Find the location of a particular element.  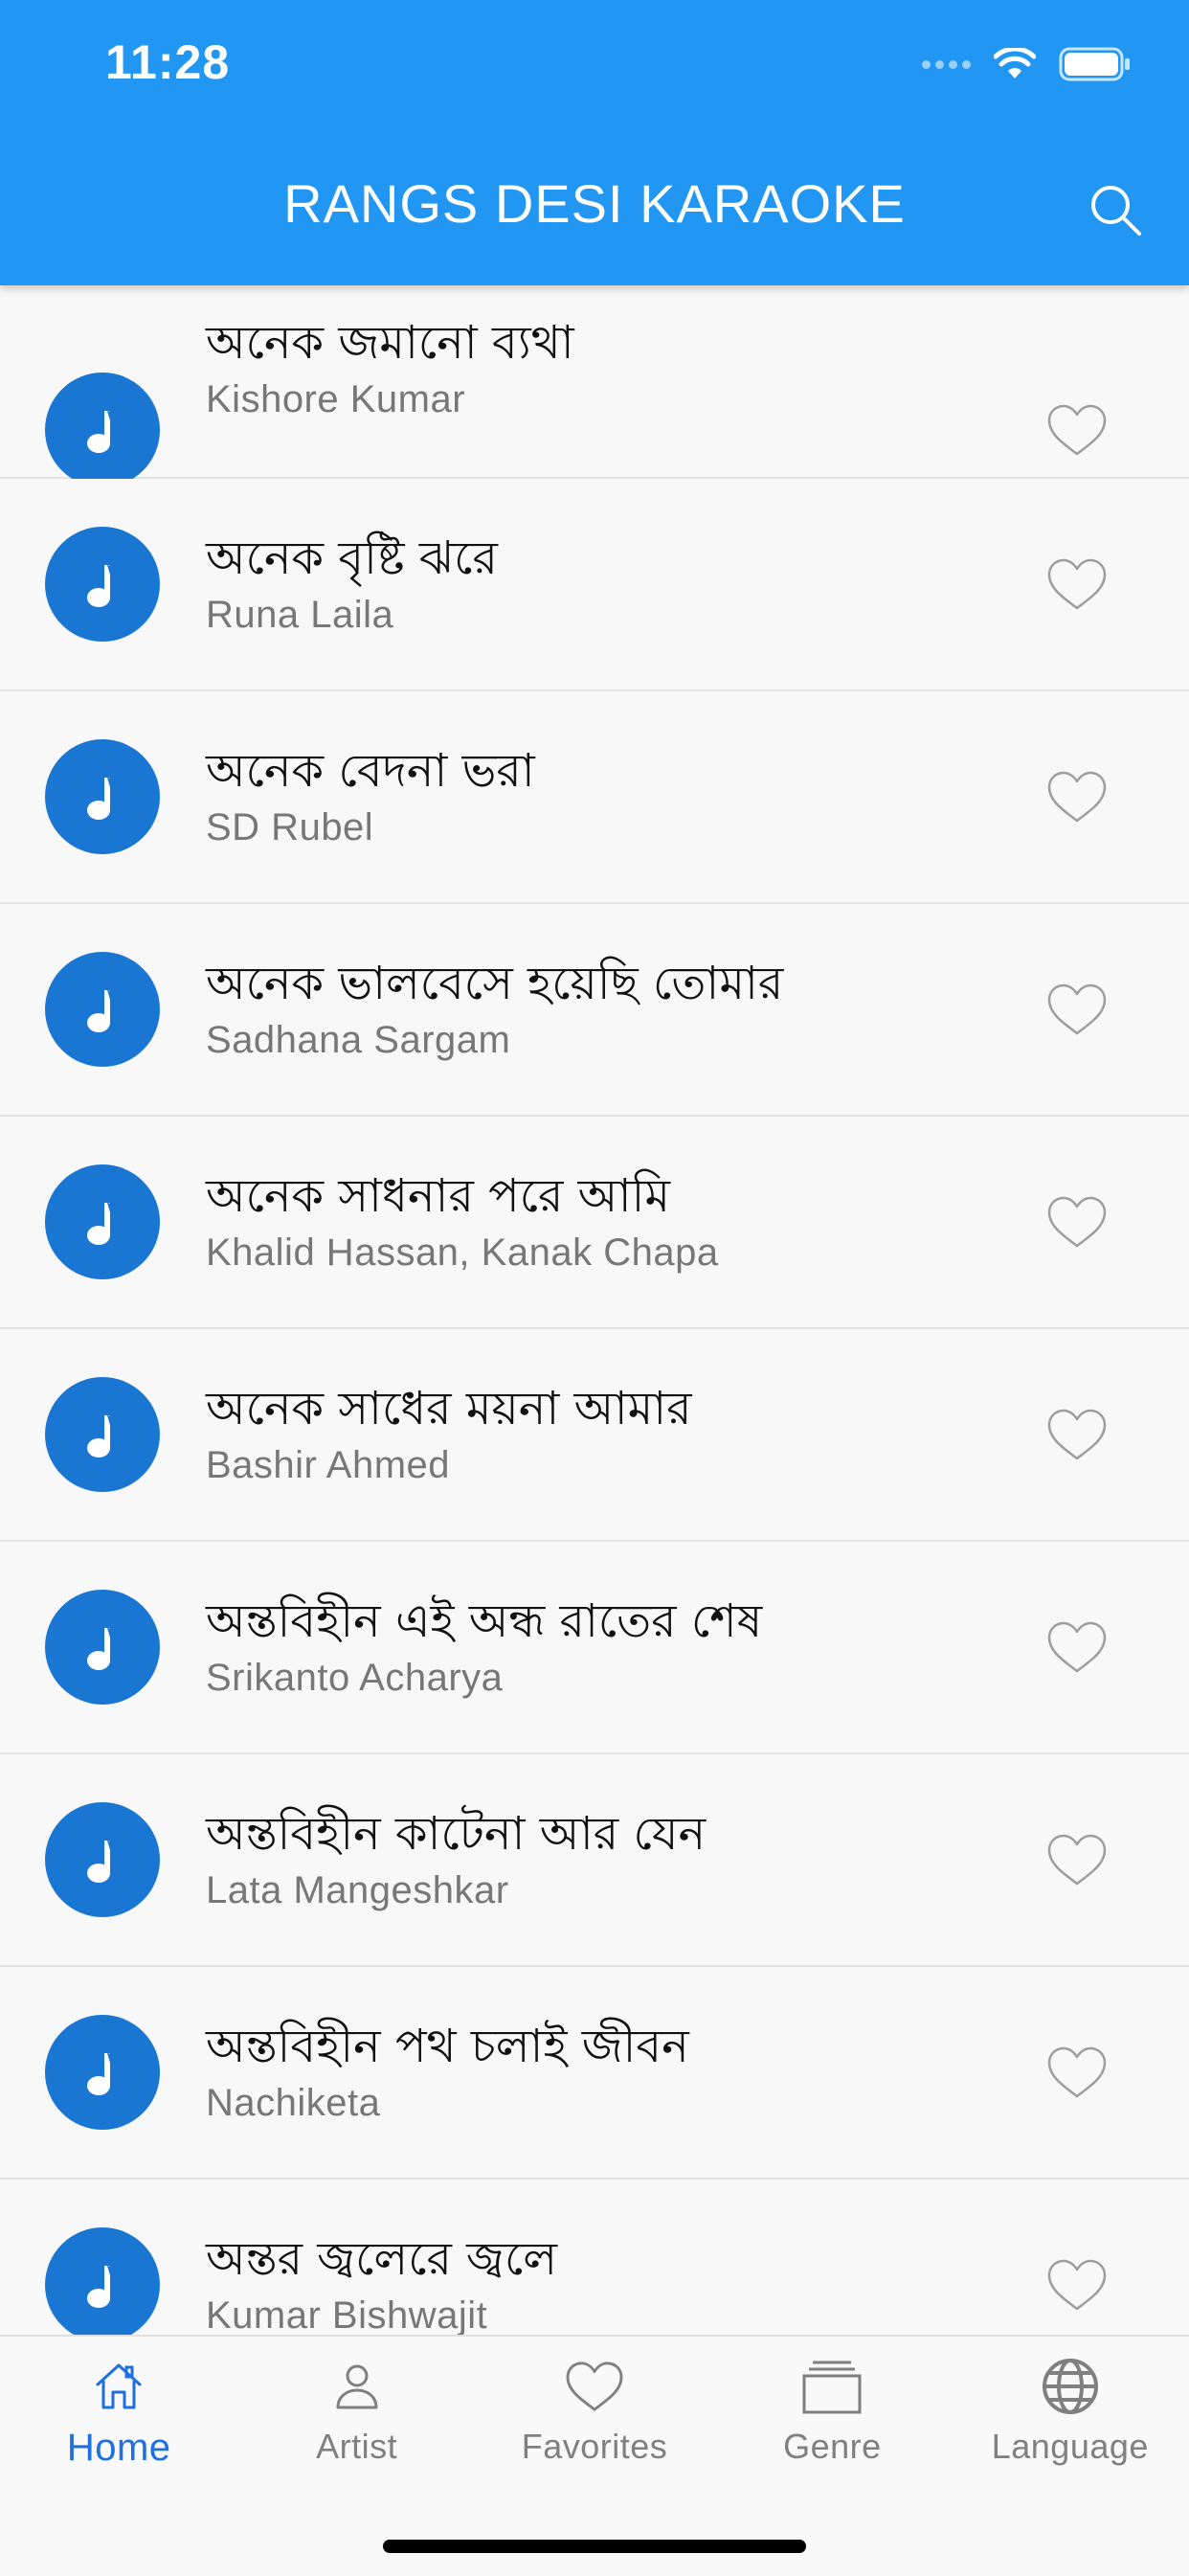

status-icons is located at coordinates (1027, 64).